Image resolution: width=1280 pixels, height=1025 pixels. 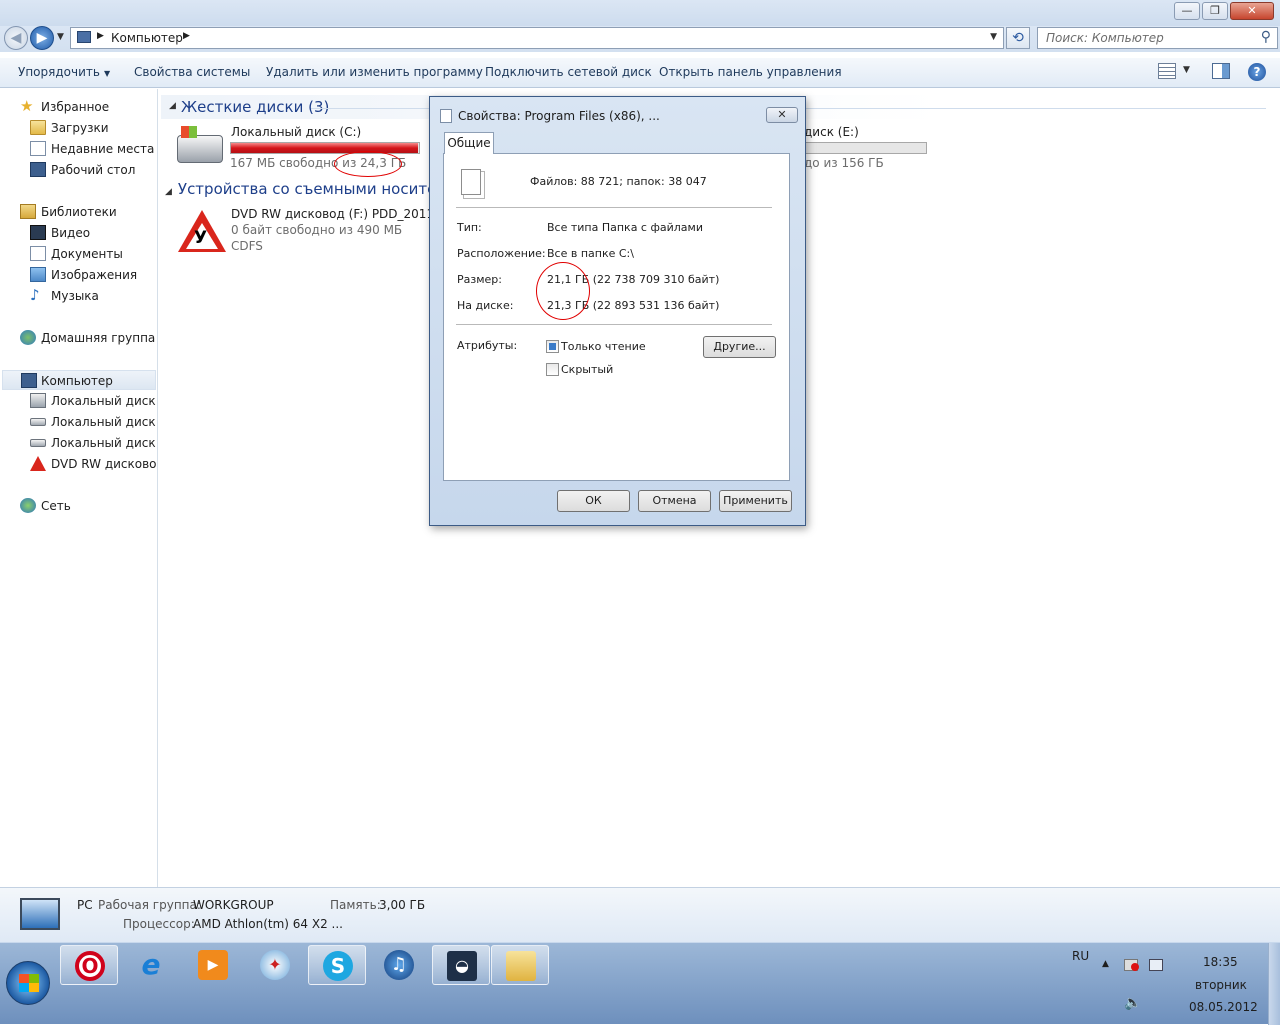 I want to click on sidebar-item-label: Домашняя группа, so click(x=98, y=338).